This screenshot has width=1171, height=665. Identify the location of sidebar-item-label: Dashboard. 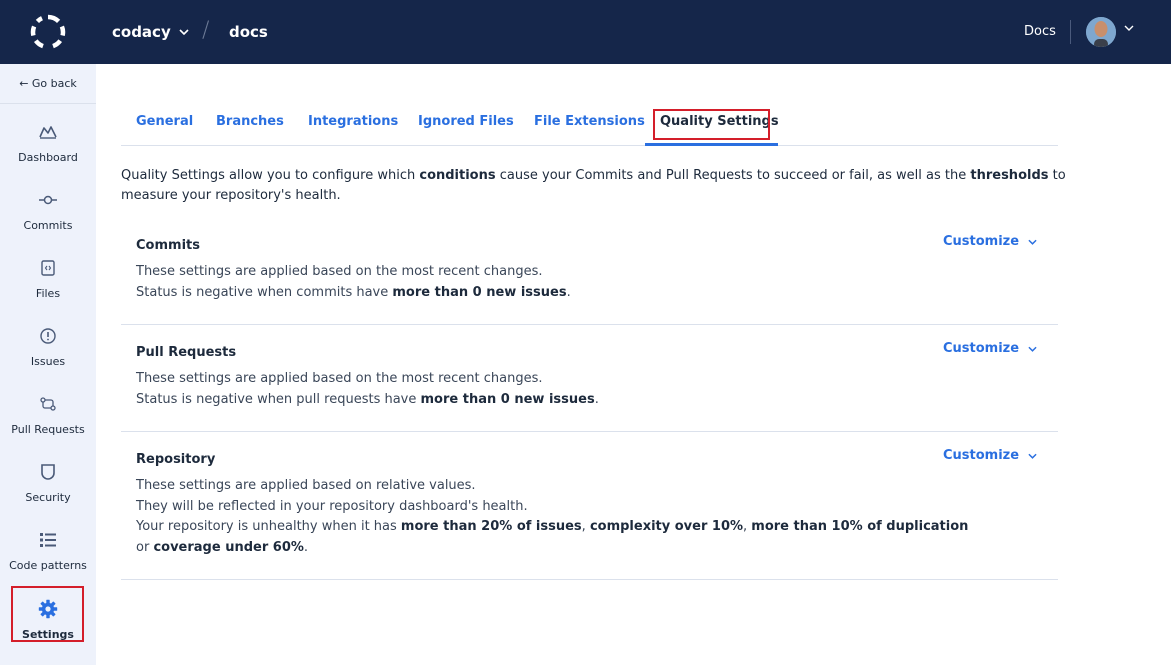
(48, 157).